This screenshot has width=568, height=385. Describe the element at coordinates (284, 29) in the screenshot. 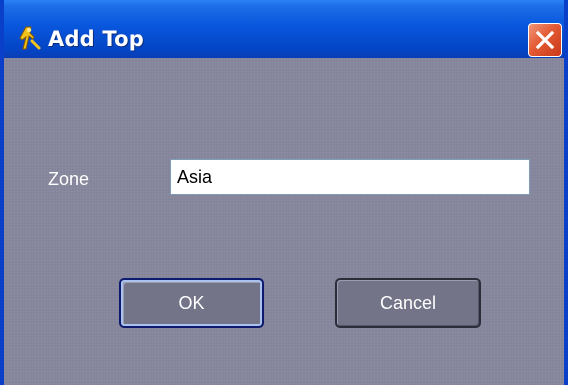

I see `title-bar: Add Top` at that location.